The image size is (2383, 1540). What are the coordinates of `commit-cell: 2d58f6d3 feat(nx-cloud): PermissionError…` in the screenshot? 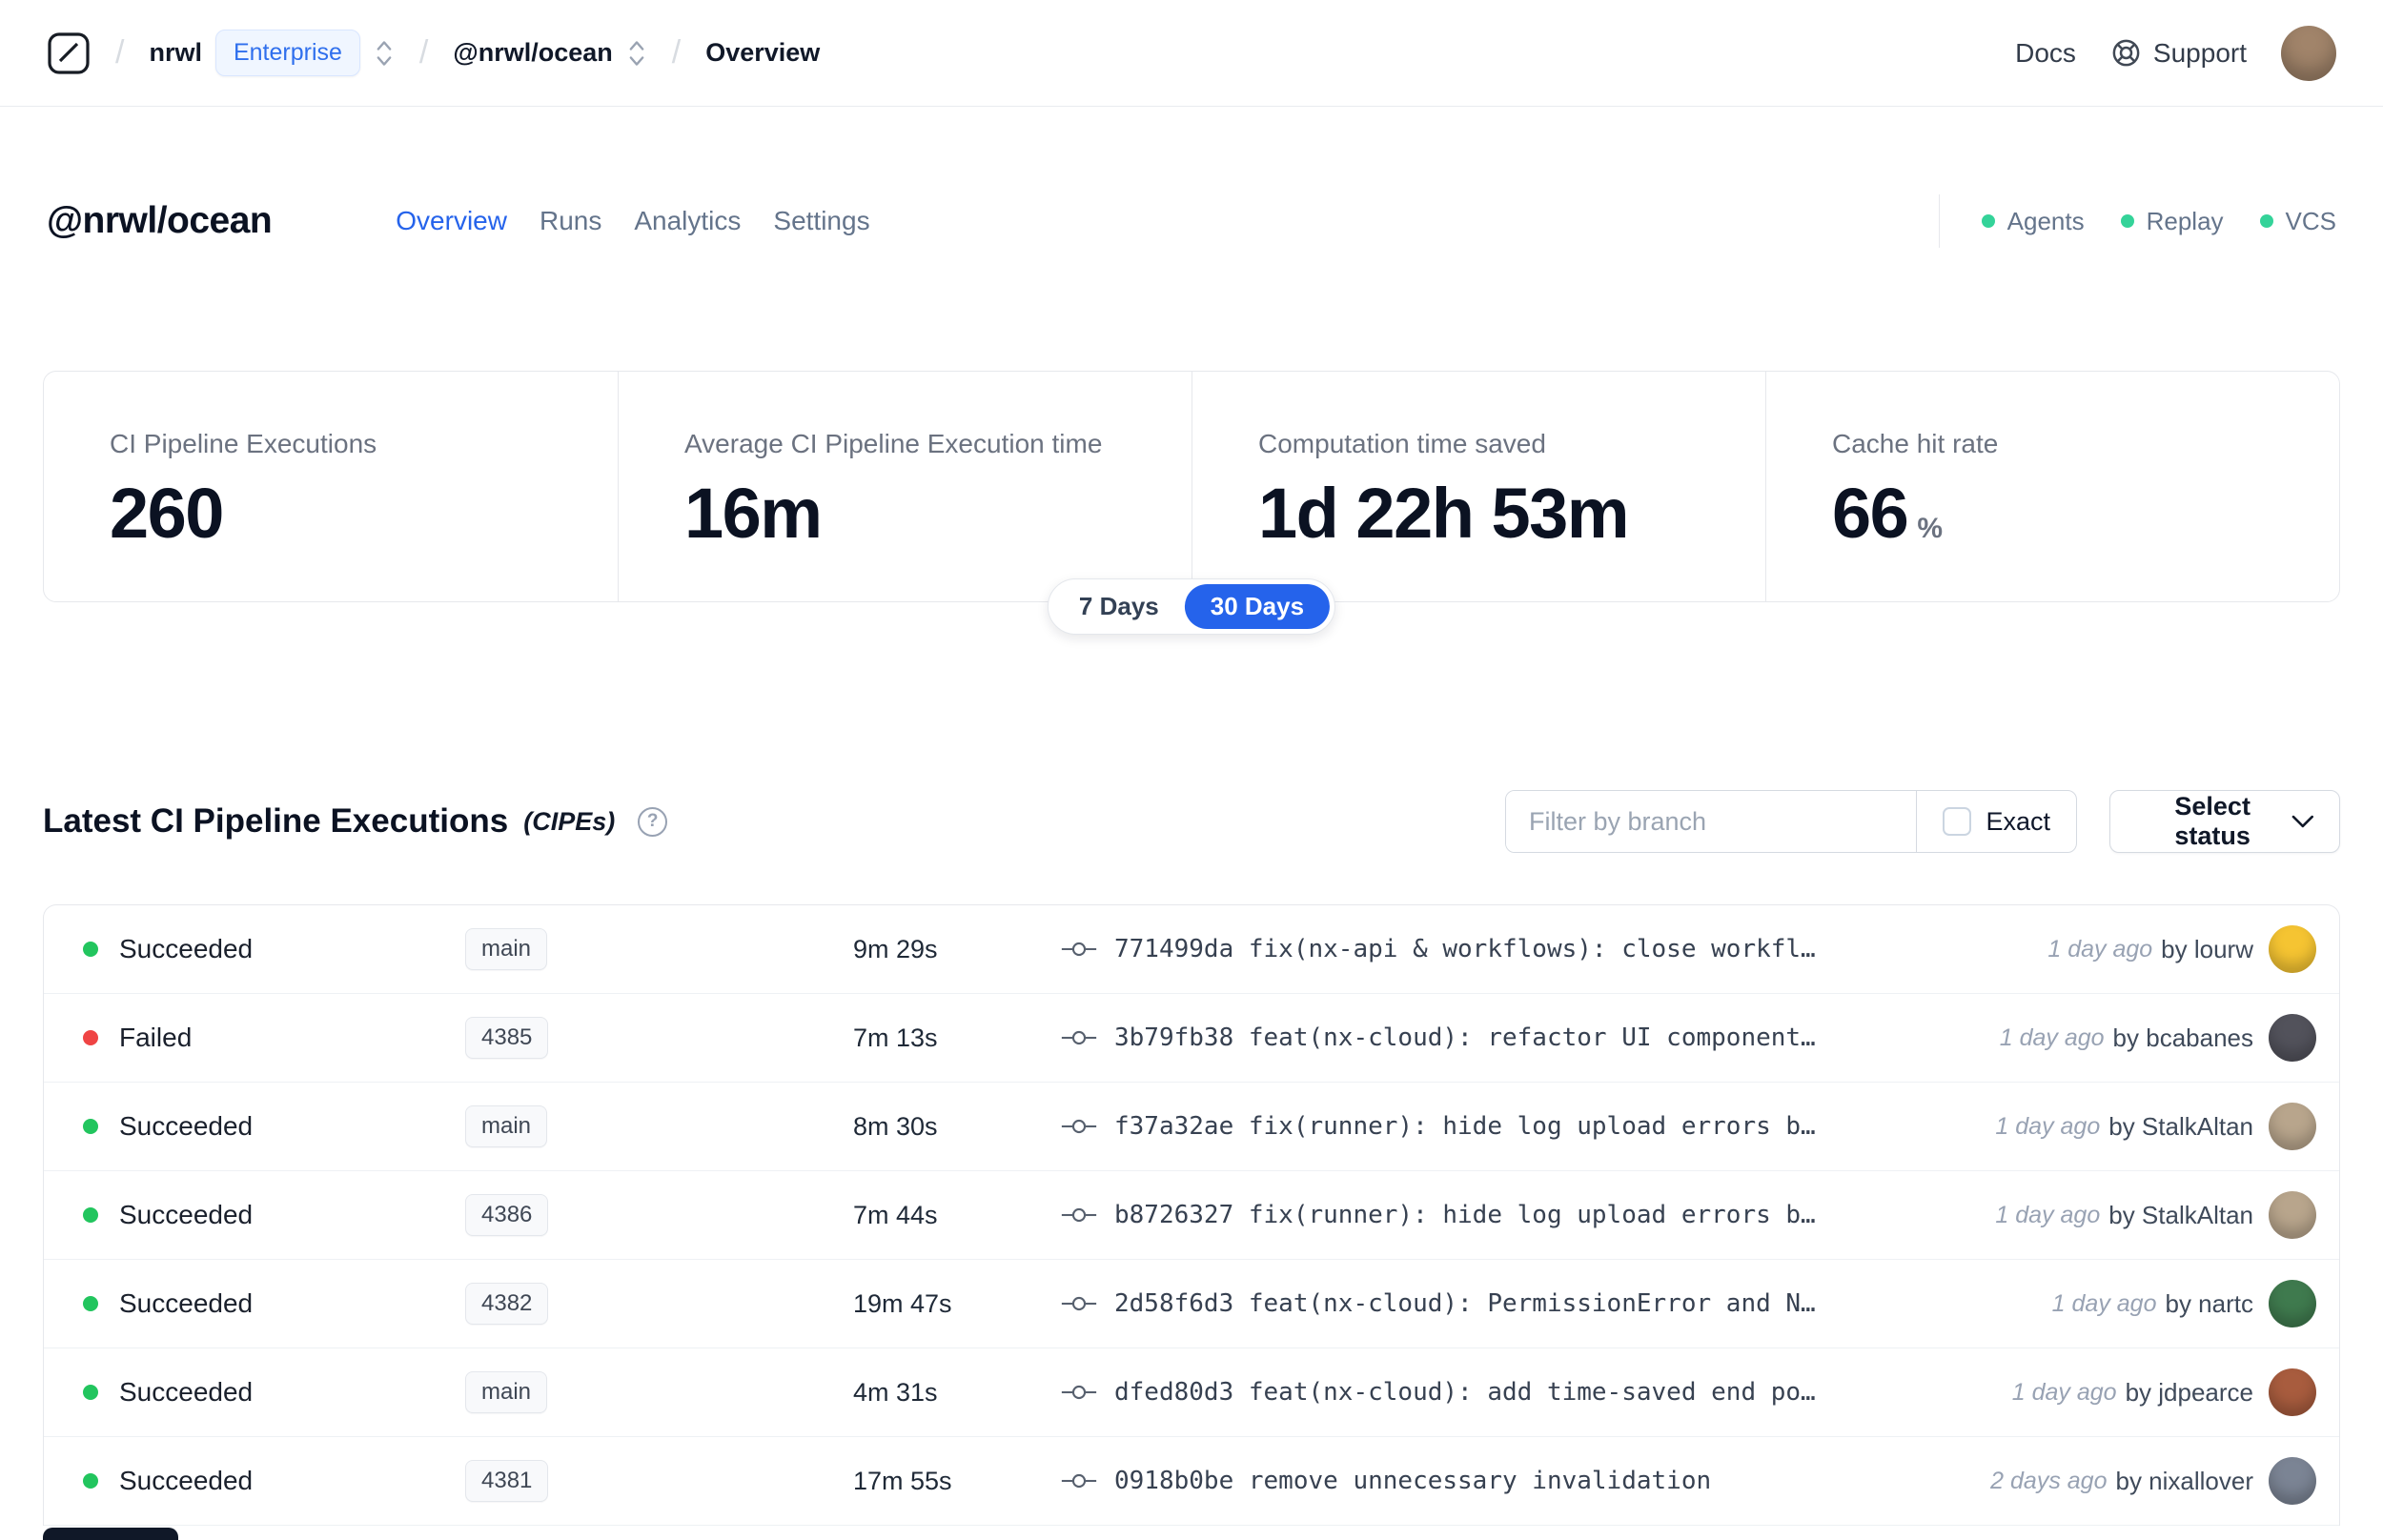 It's located at (1557, 1303).